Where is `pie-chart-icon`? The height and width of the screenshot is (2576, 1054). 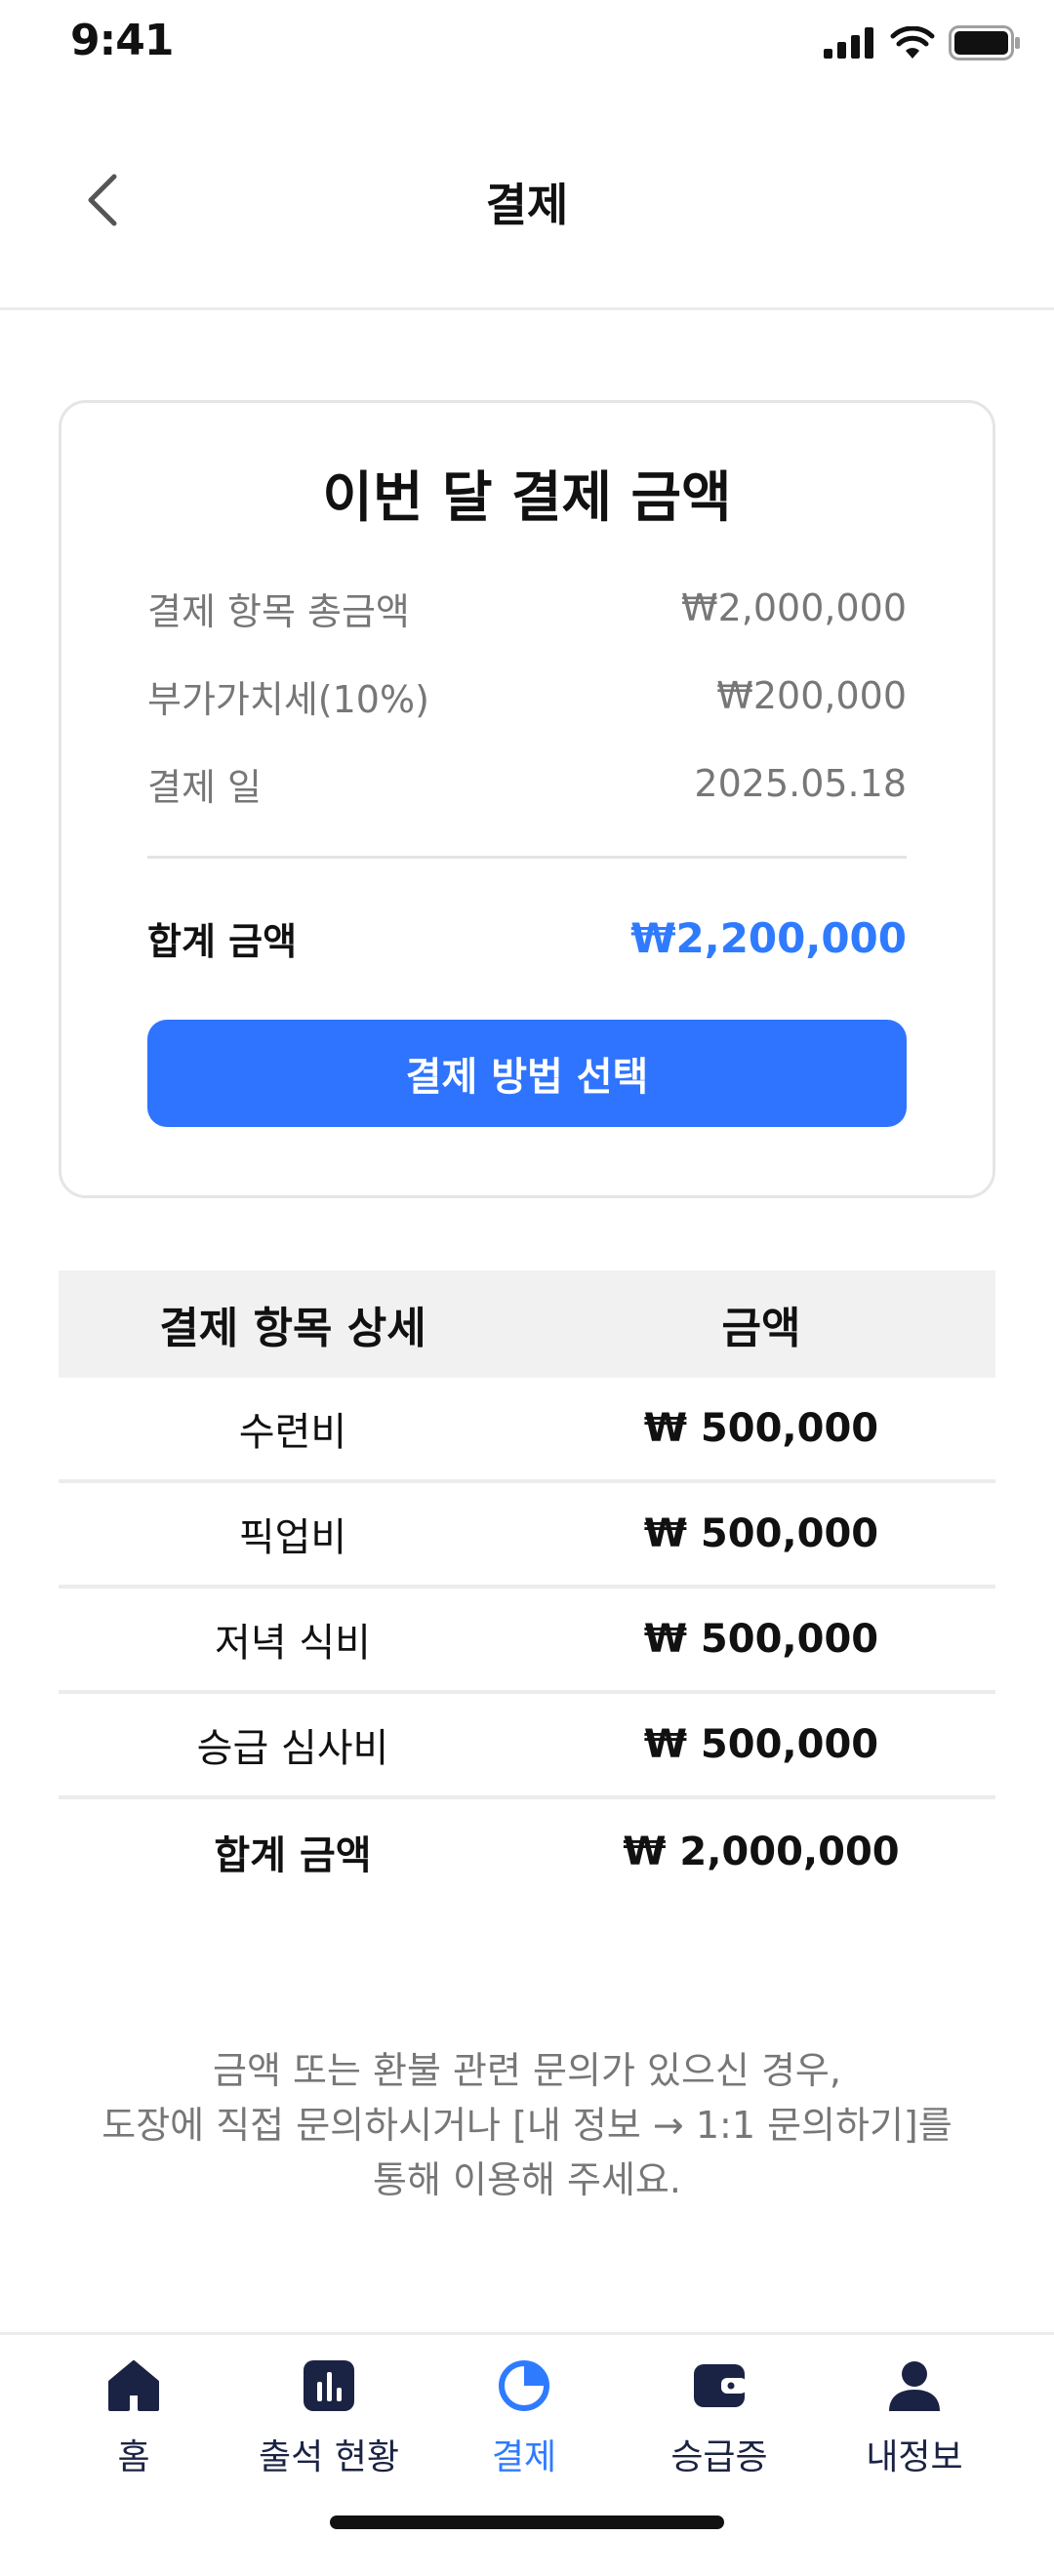 pie-chart-icon is located at coordinates (524, 2386).